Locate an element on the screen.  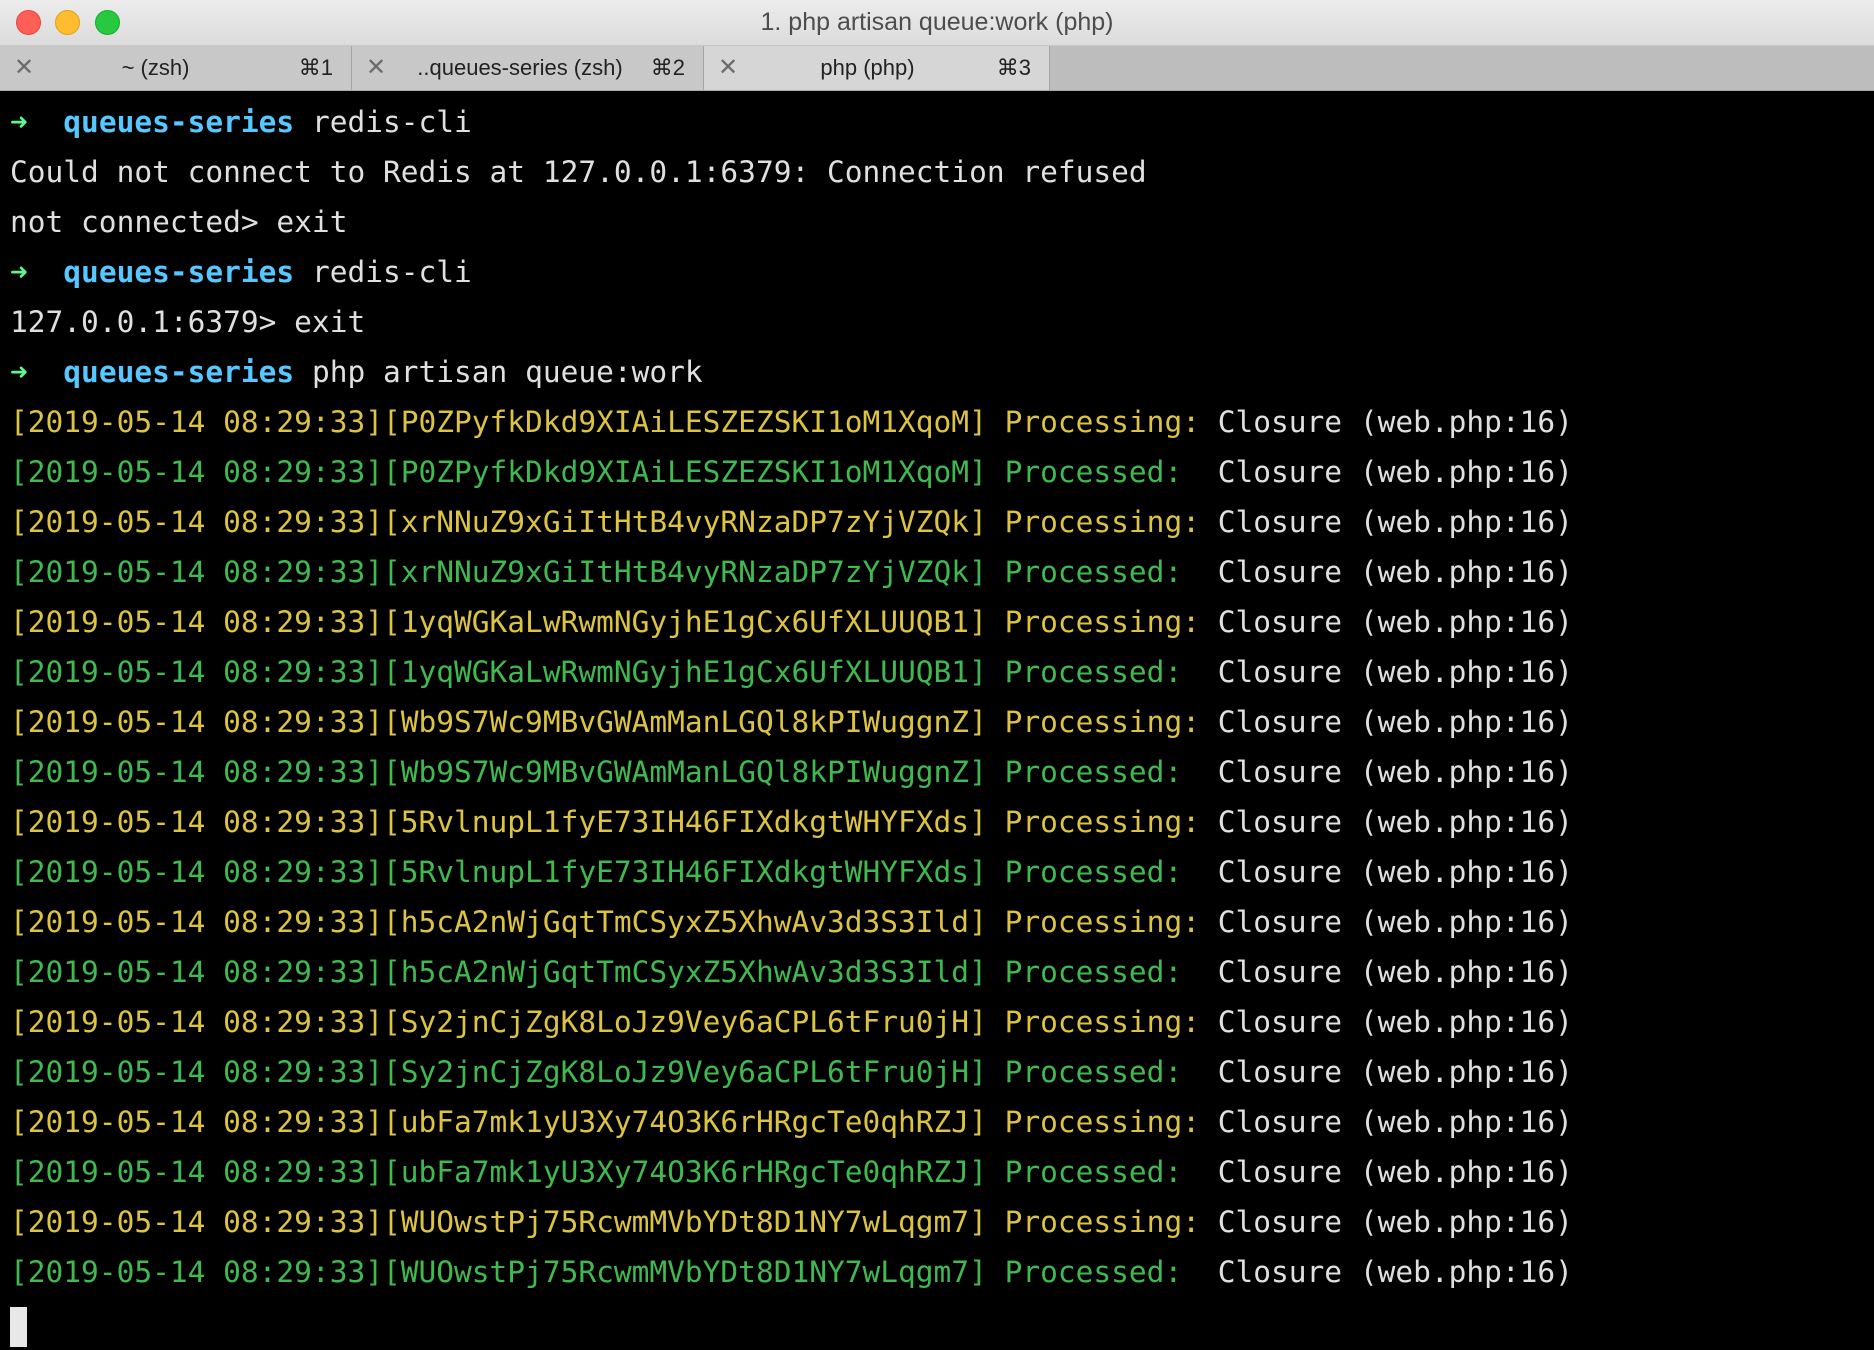
output-line: not connected> exit is located at coordinates (179, 222).